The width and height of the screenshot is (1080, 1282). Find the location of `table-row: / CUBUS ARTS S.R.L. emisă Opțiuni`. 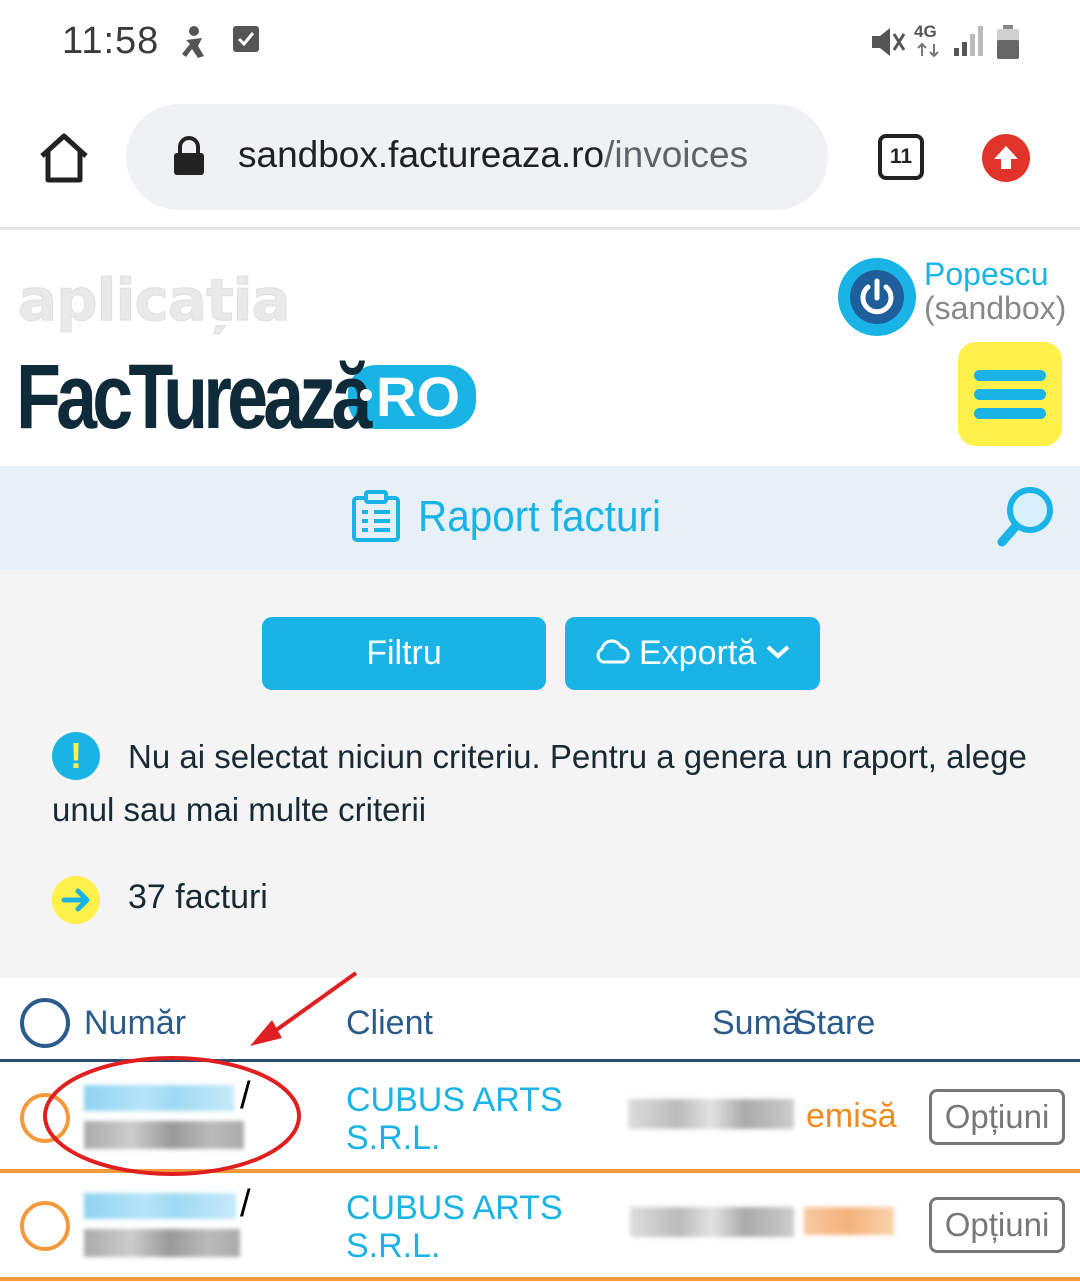

table-row: / CUBUS ARTS S.R.L. emisă Opțiuni is located at coordinates (540, 1119).